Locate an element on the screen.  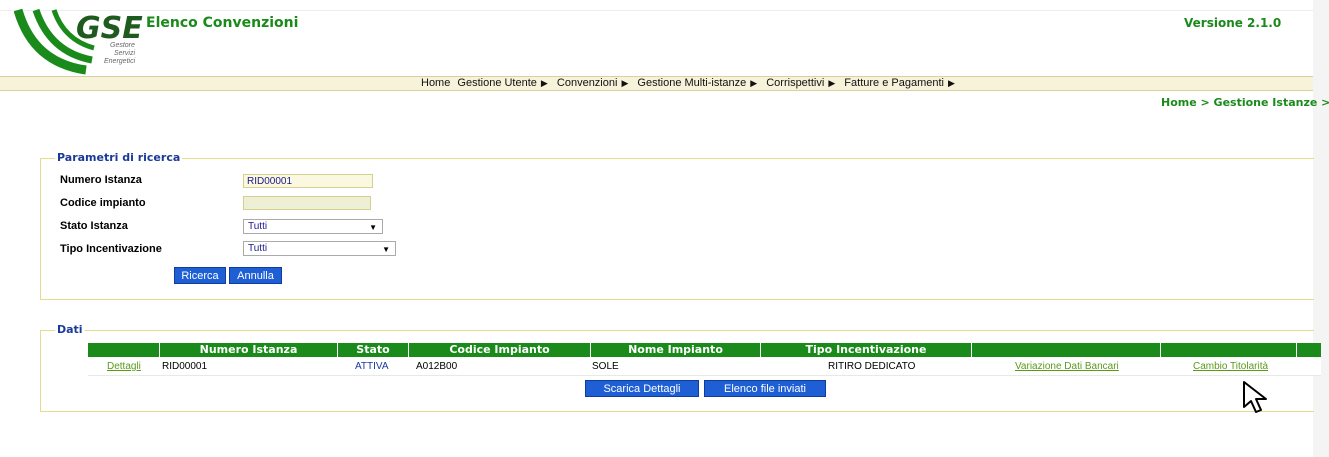
stato-istanza-select: Tutti ▼ is located at coordinates (313, 226).